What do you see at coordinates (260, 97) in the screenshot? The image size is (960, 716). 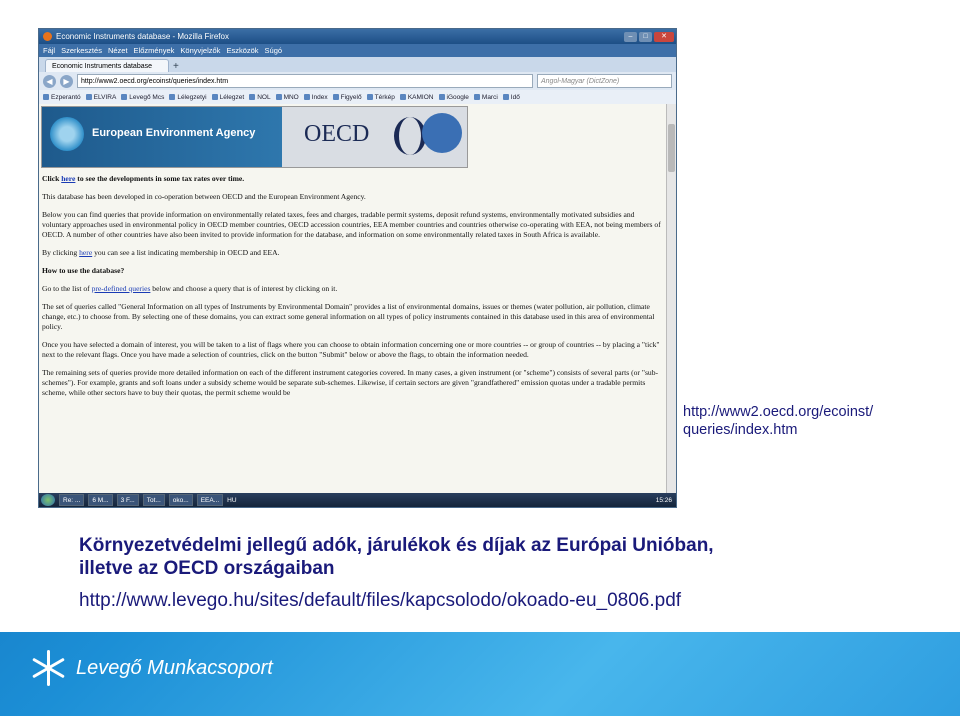 I see `bookmark-item: NOL` at bounding box center [260, 97].